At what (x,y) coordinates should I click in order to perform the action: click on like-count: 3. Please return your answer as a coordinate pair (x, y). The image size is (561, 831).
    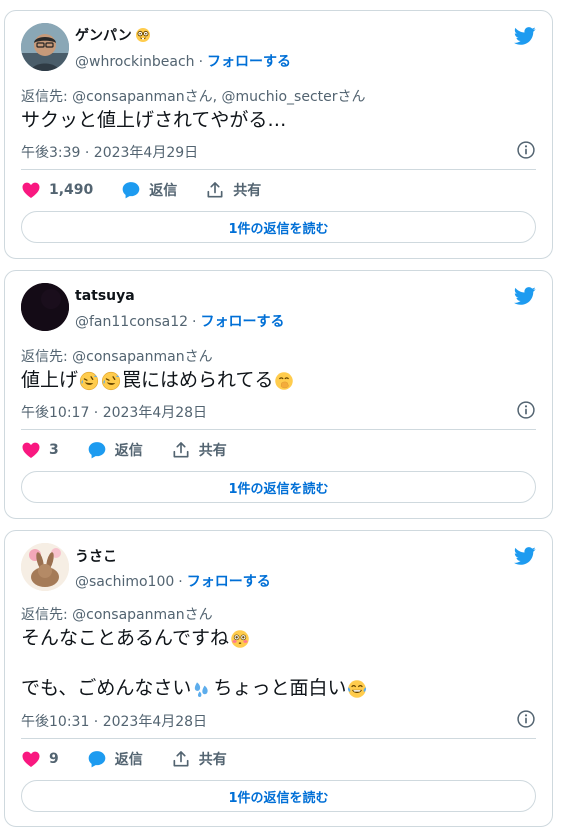
    Looking at the image, I should click on (54, 450).